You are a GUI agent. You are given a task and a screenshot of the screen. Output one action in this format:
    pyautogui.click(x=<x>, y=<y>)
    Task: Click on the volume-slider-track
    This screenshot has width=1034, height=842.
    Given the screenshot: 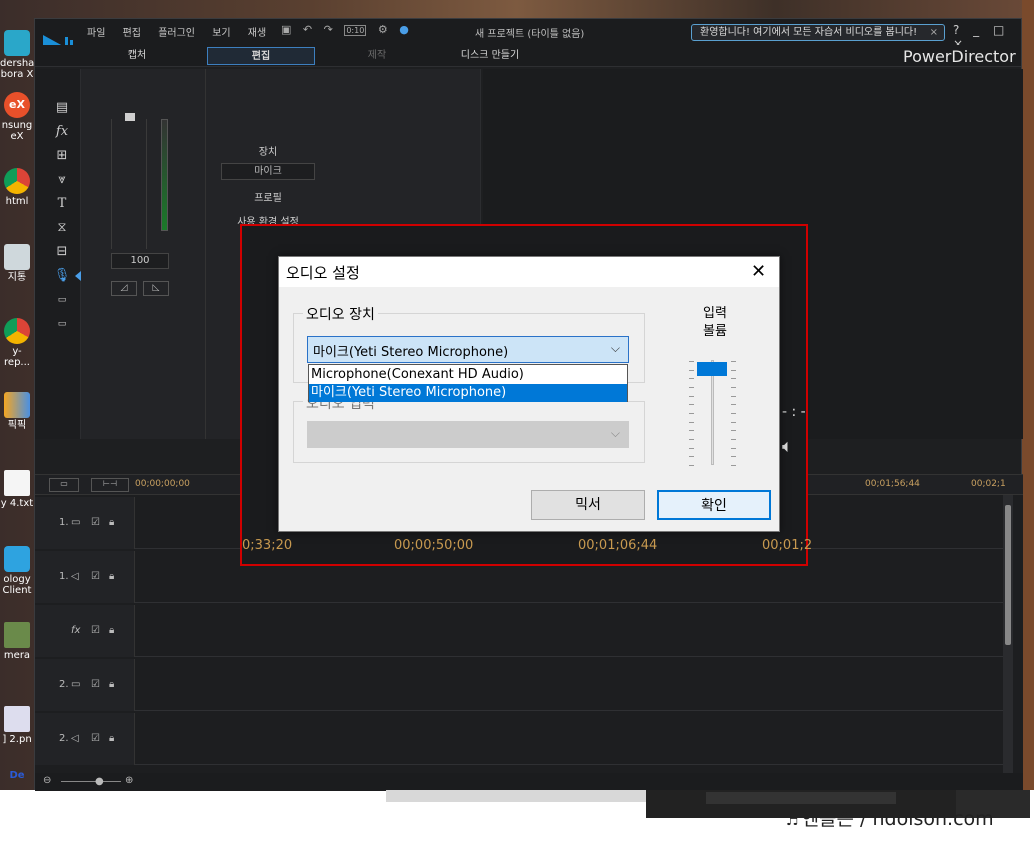 What is the action you would take?
    pyautogui.click(x=129, y=184)
    